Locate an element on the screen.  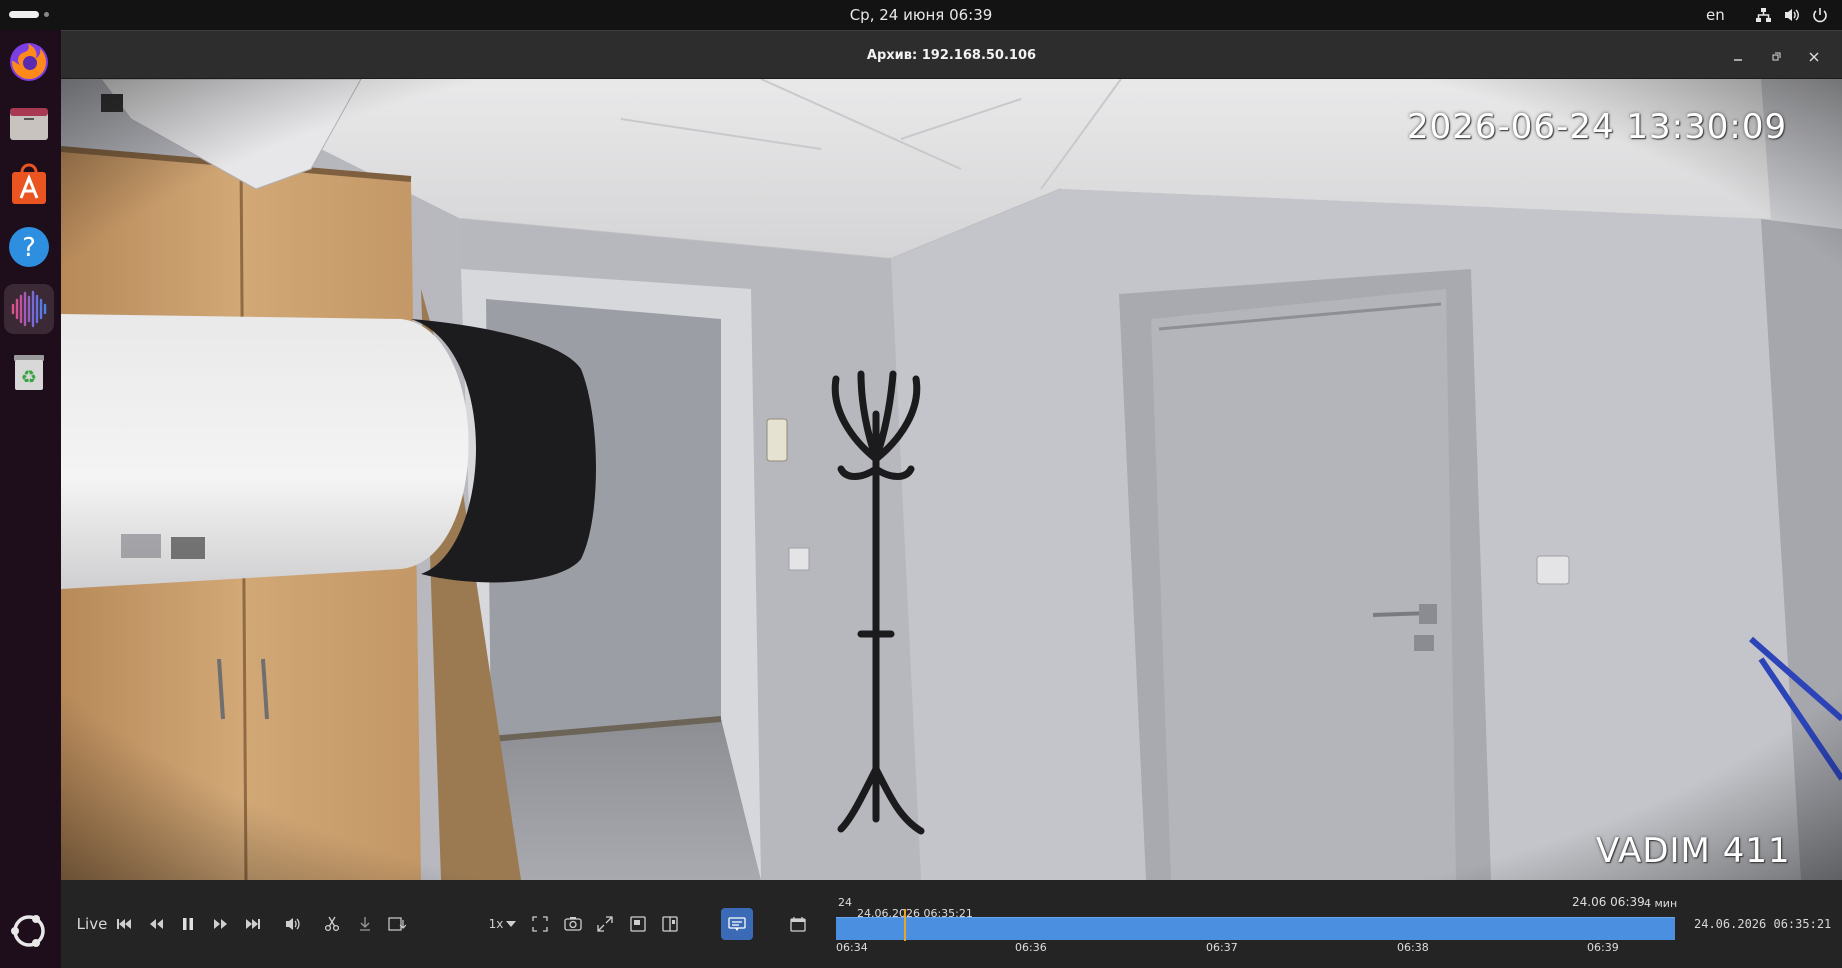
window-title: Архив: 192.168.50.106 is located at coordinates (951, 55).